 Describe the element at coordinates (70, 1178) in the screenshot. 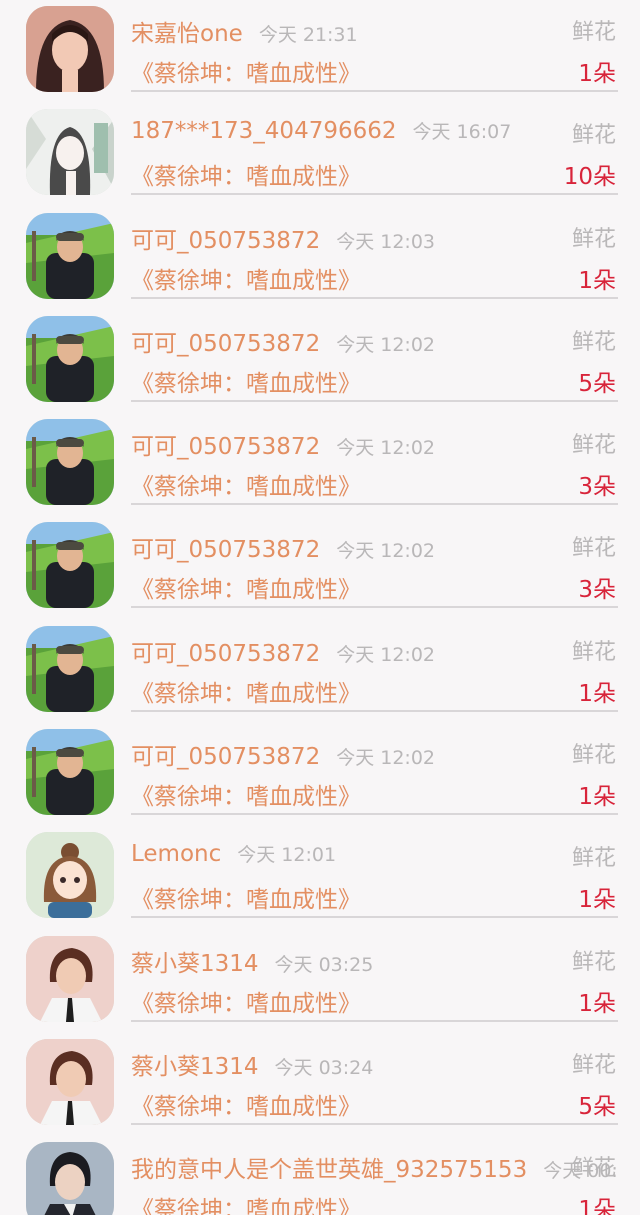

I see `avatar-idol-portrait` at that location.